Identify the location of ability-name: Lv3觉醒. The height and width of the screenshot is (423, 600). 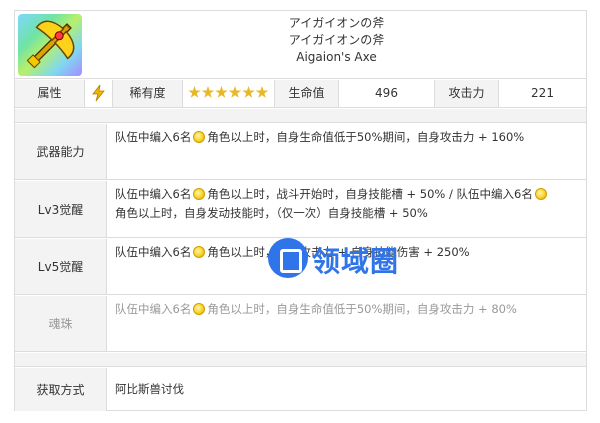
(61, 209).